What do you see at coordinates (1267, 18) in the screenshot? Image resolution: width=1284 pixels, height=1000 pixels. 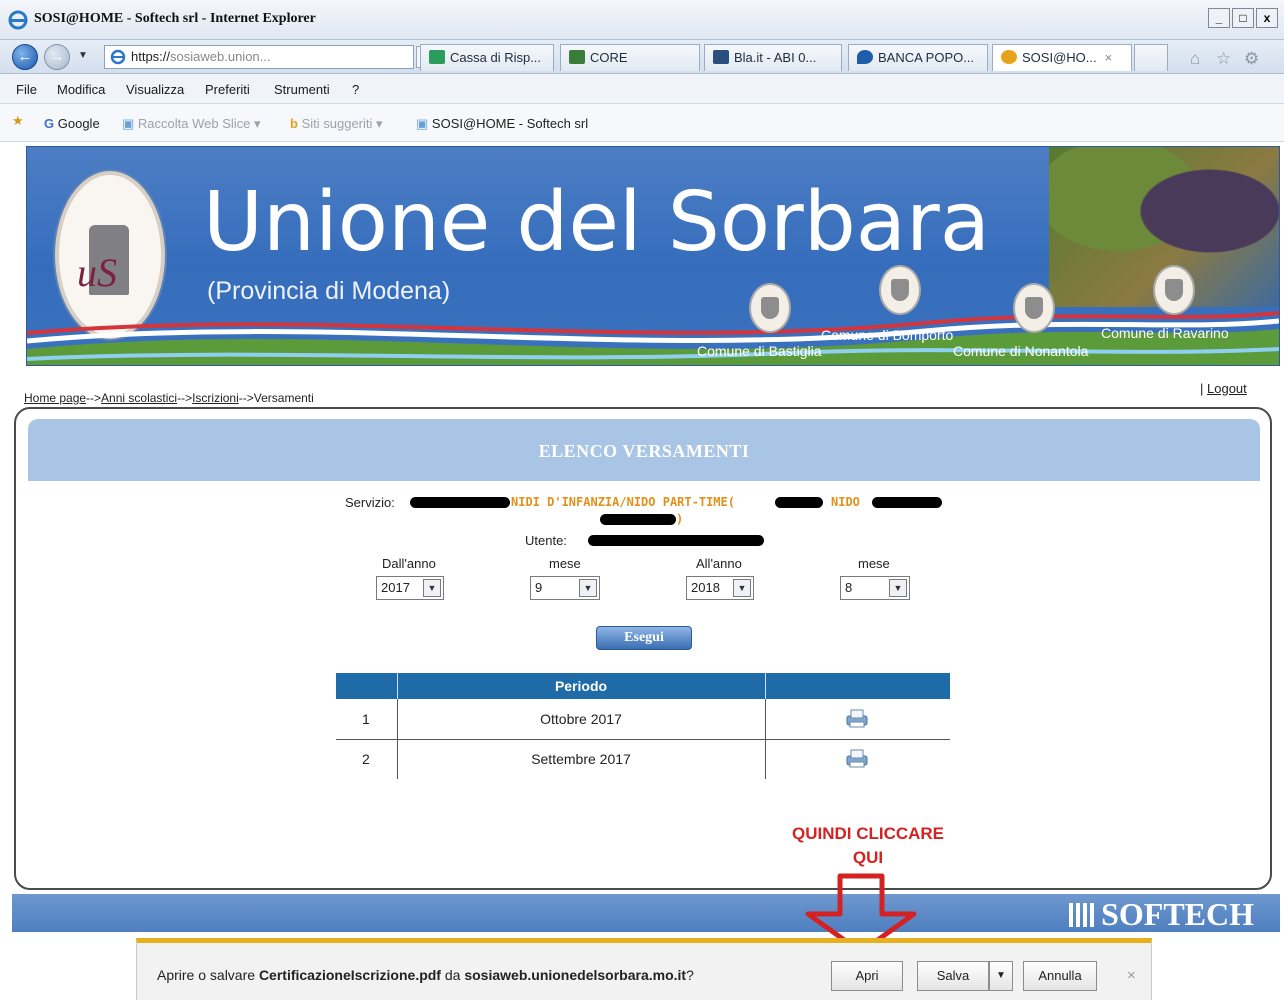 I see `close-window-button: x` at bounding box center [1267, 18].